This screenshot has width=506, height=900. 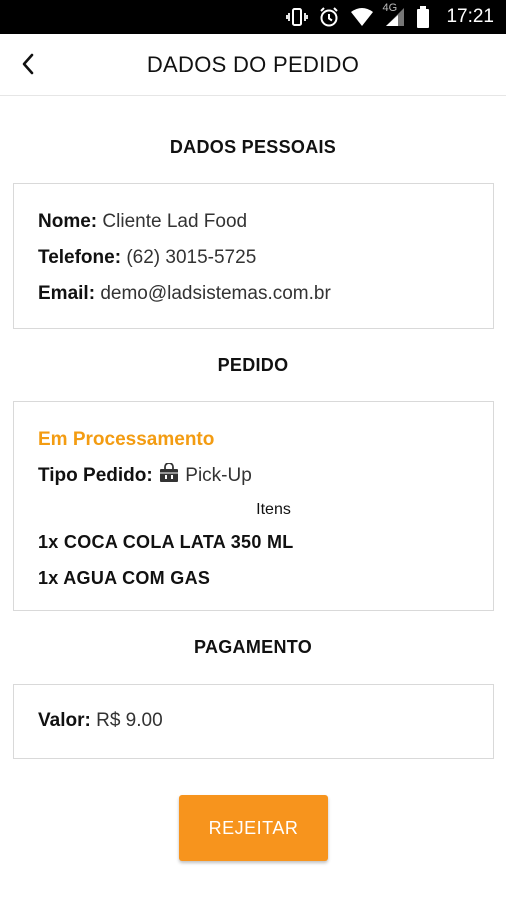 What do you see at coordinates (80, 257) in the screenshot?
I see `phone-label: Telefone:` at bounding box center [80, 257].